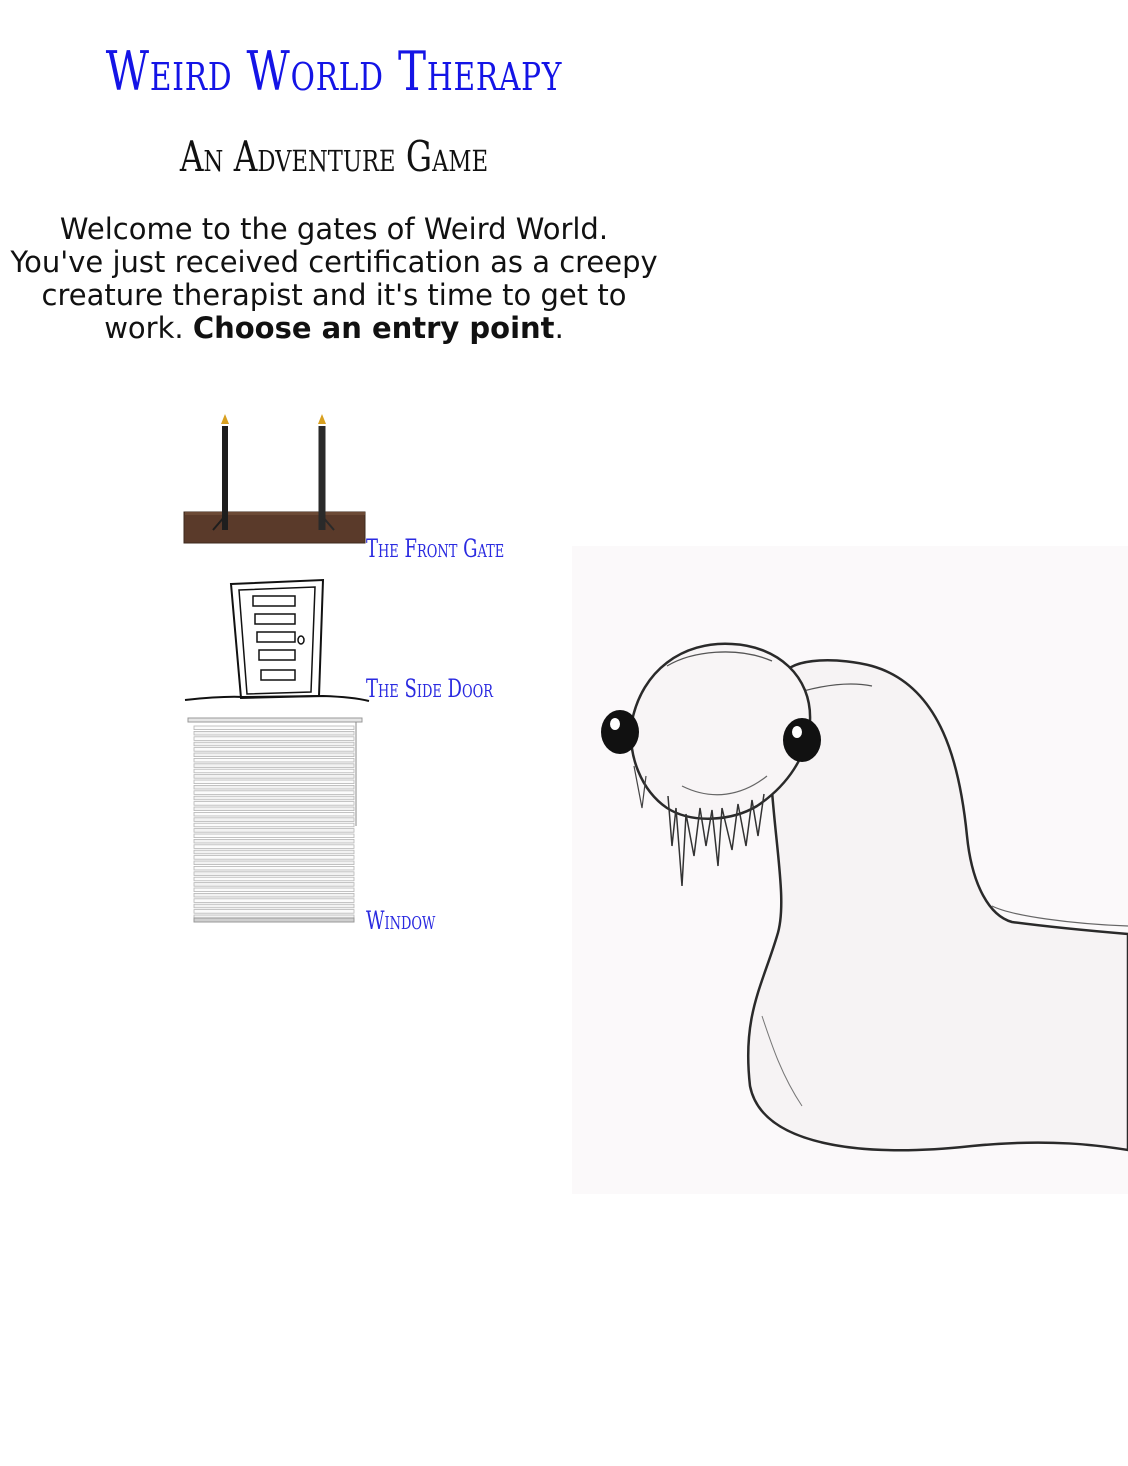  Describe the element at coordinates (334, 156) in the screenshot. I see `game-subtitle: An Adventure Game` at that location.